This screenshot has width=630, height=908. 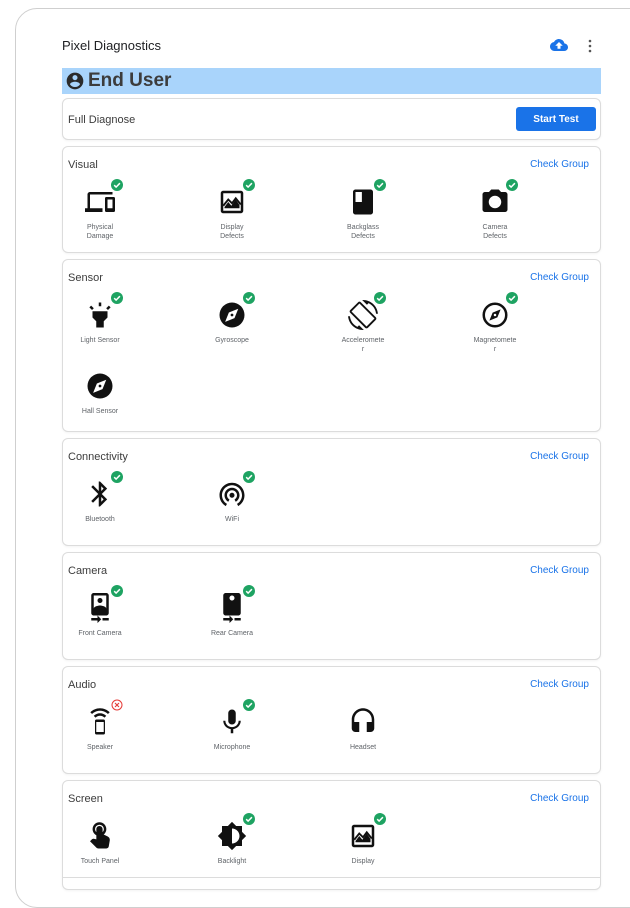 I want to click on test-item: Front Camera, so click(x=100, y=611).